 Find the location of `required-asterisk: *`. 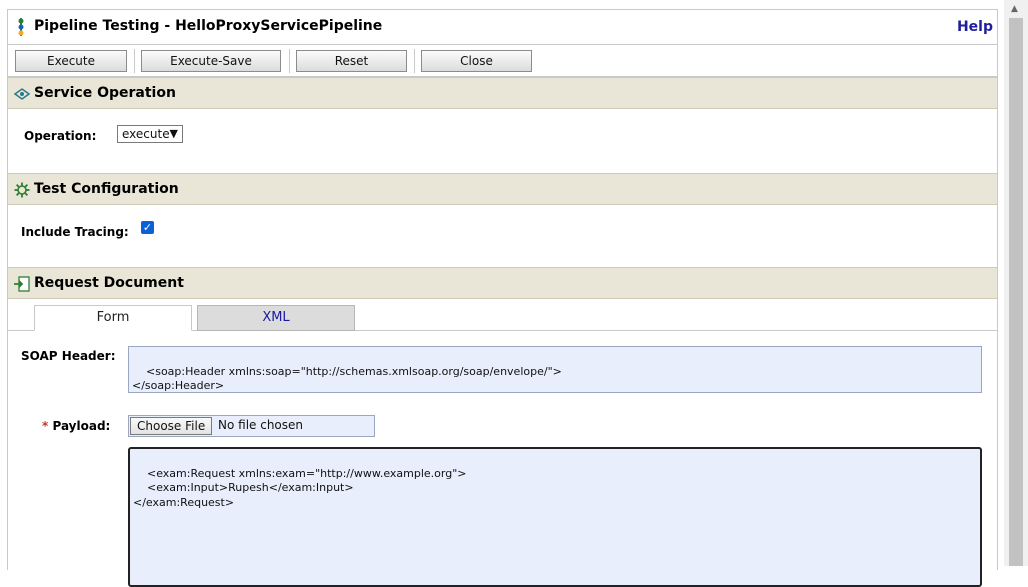

required-asterisk: * is located at coordinates (45, 426).